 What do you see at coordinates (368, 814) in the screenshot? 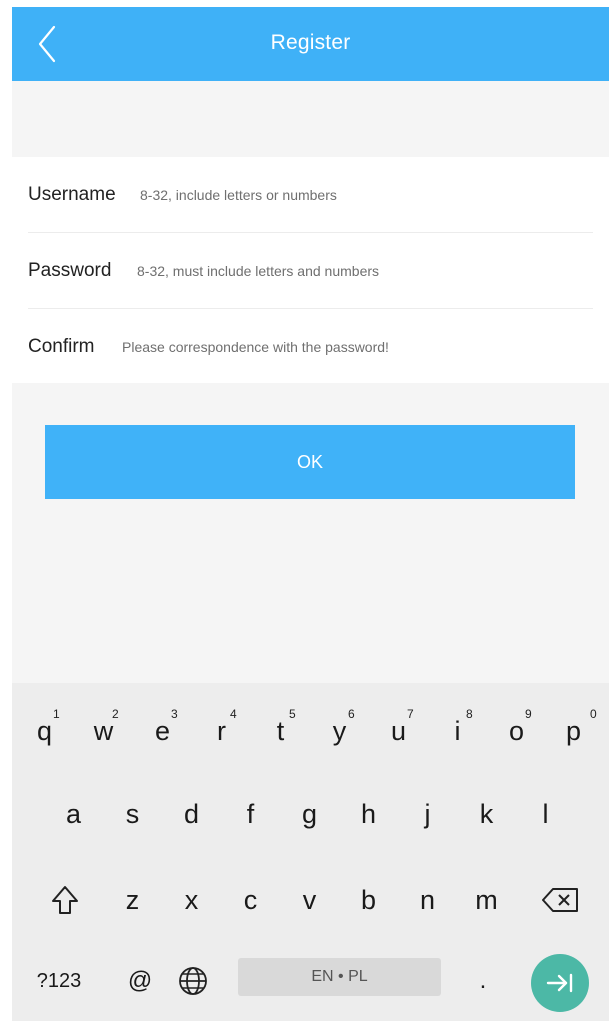
I see `key-h: h` at bounding box center [368, 814].